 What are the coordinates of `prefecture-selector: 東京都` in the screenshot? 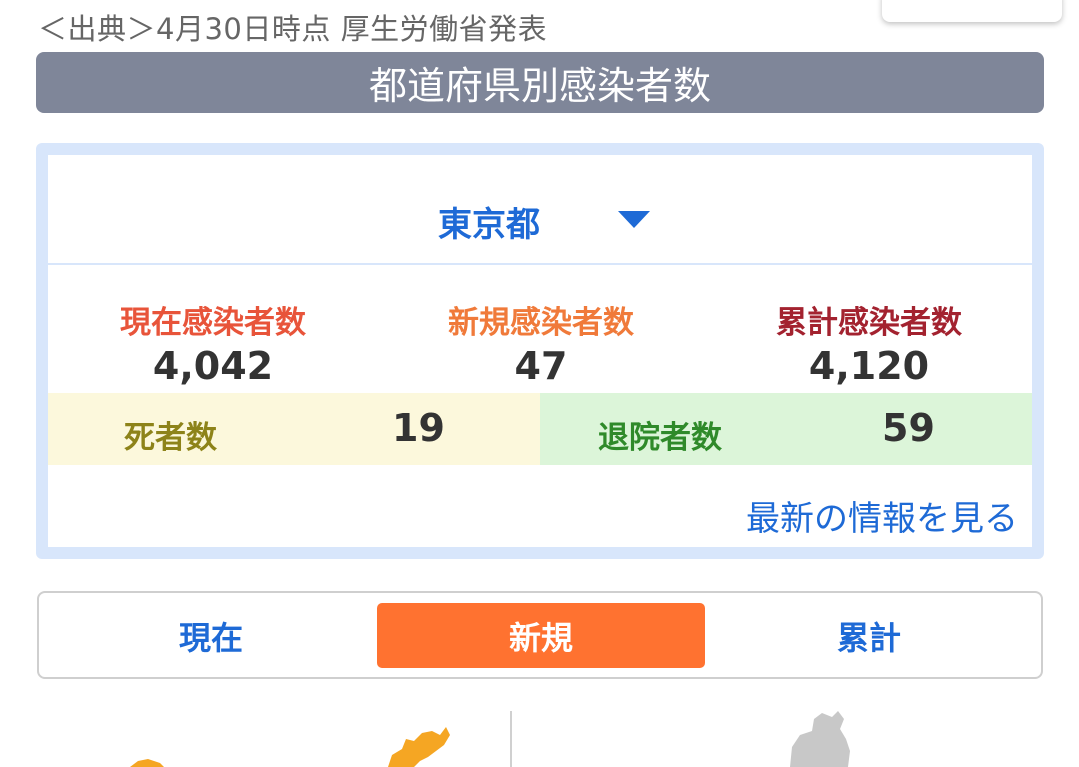 It's located at (540, 210).